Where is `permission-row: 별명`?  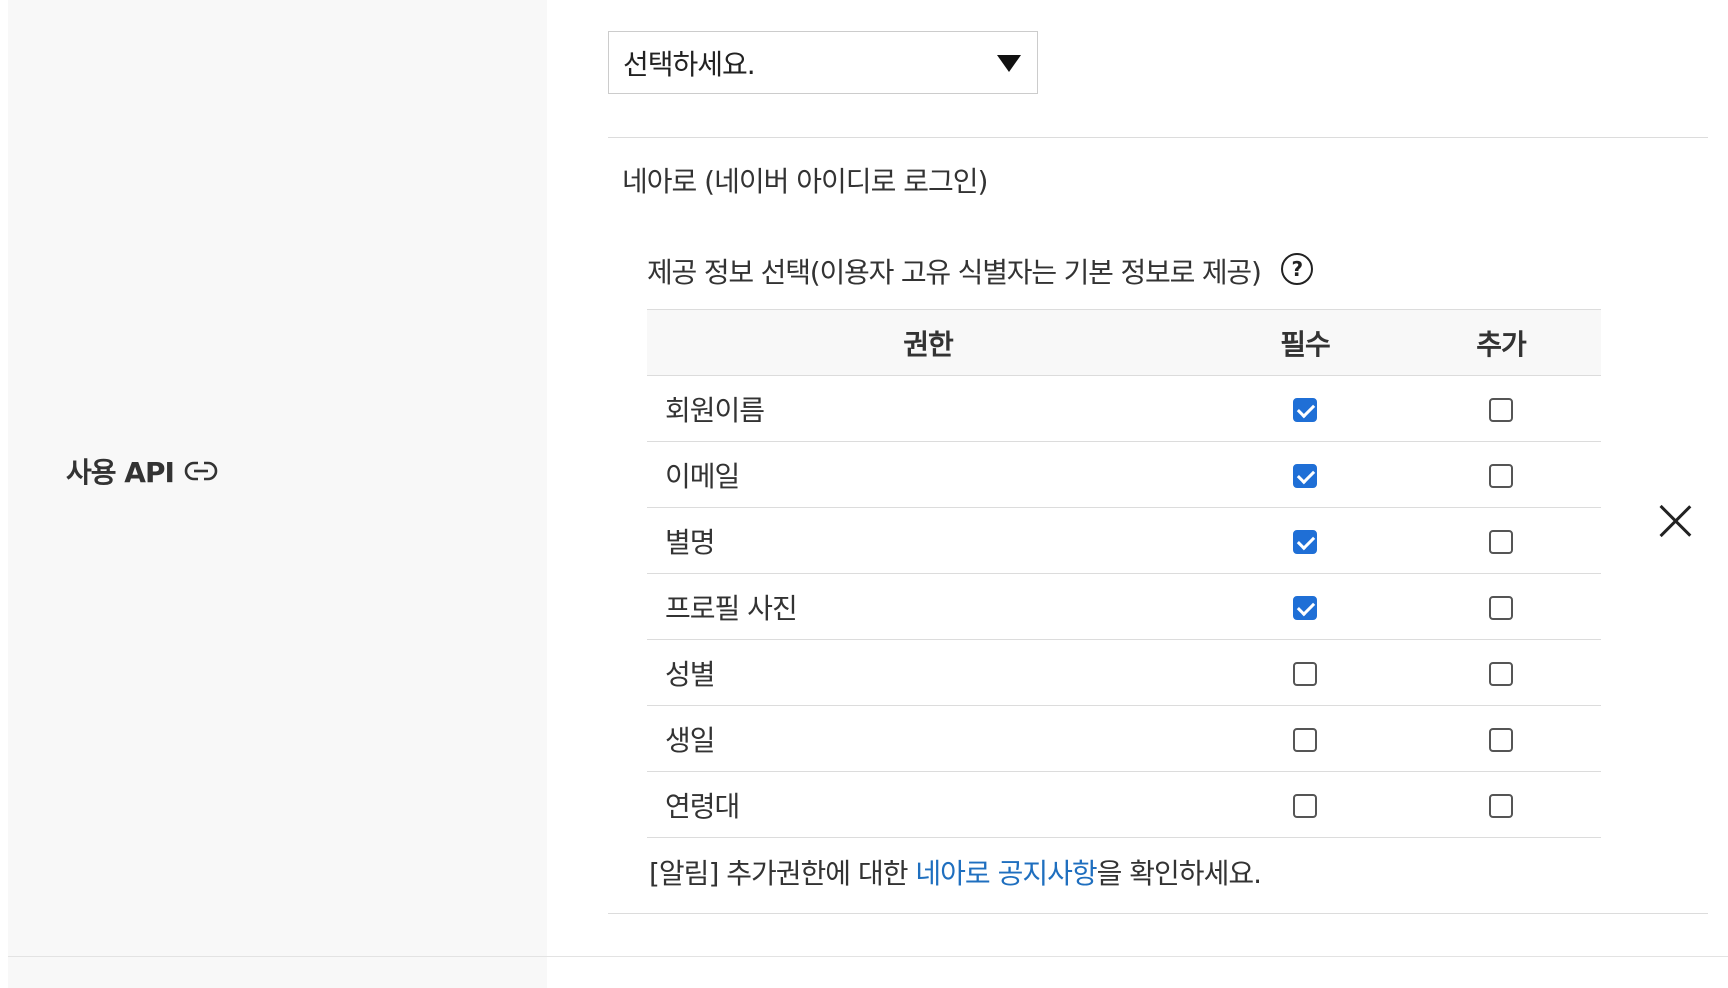
permission-row: 별명 is located at coordinates (1124, 540).